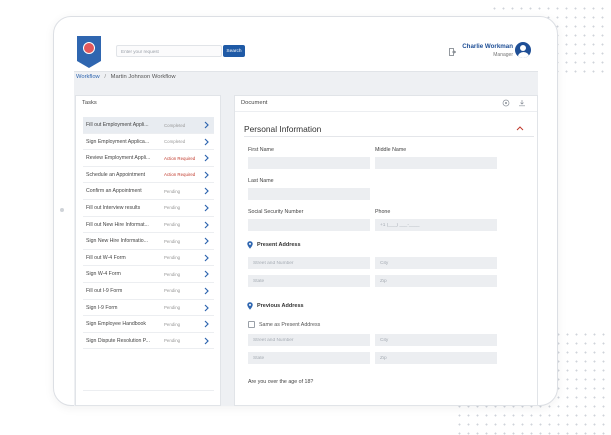 Image resolution: width=611 pixels, height=435 pixels. I want to click on download-icon, so click(522, 103).